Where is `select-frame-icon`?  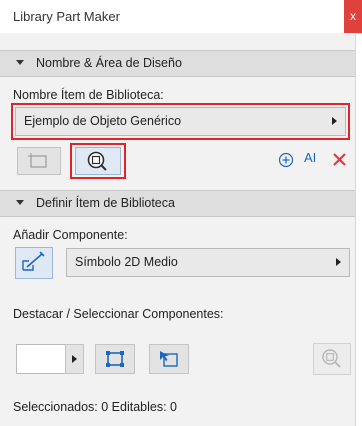 select-frame-icon is located at coordinates (115, 359).